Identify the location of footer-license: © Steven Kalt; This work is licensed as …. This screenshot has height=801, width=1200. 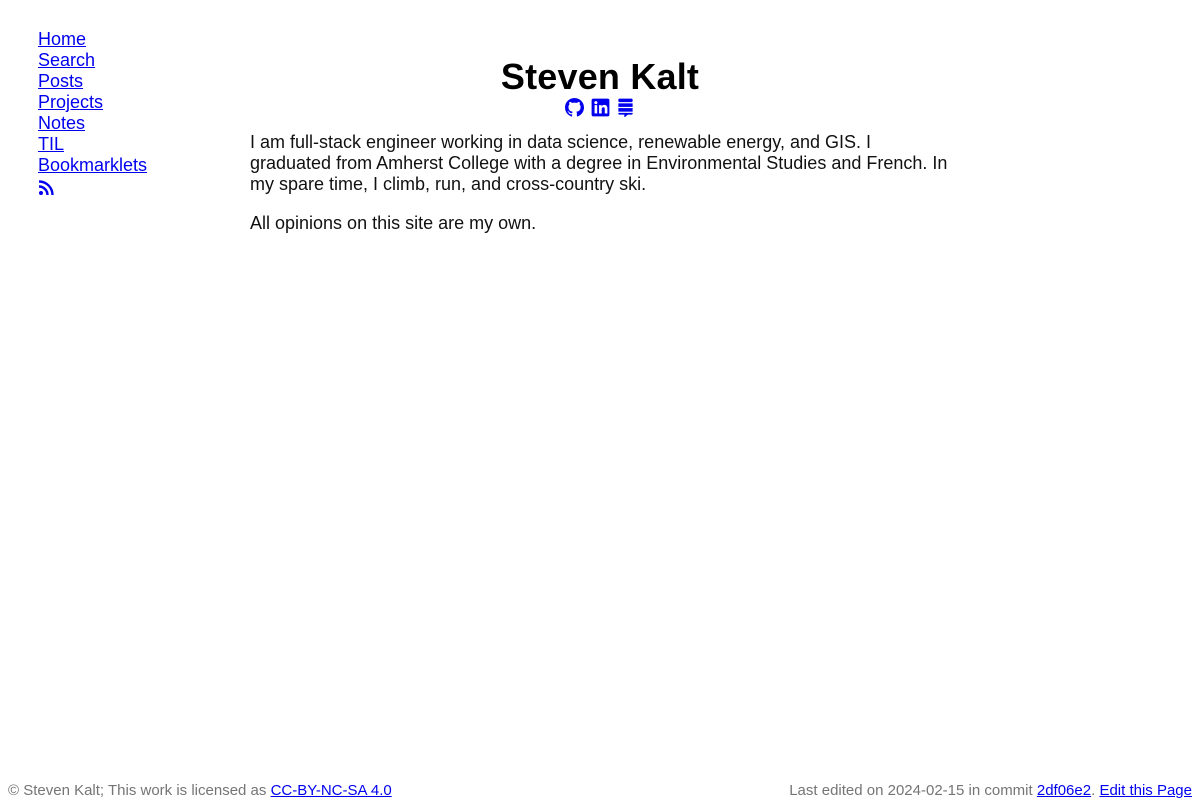
(200, 791).